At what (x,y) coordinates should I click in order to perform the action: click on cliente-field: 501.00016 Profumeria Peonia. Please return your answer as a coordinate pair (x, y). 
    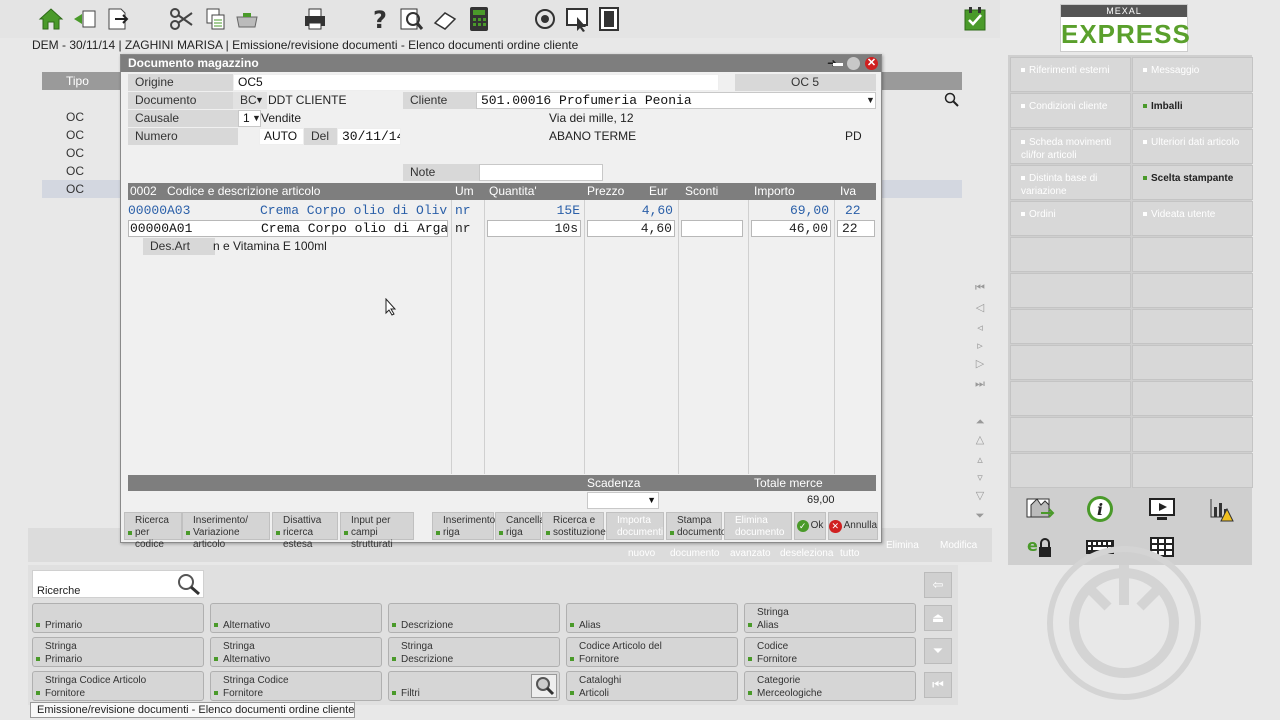
    Looking at the image, I should click on (676, 100).